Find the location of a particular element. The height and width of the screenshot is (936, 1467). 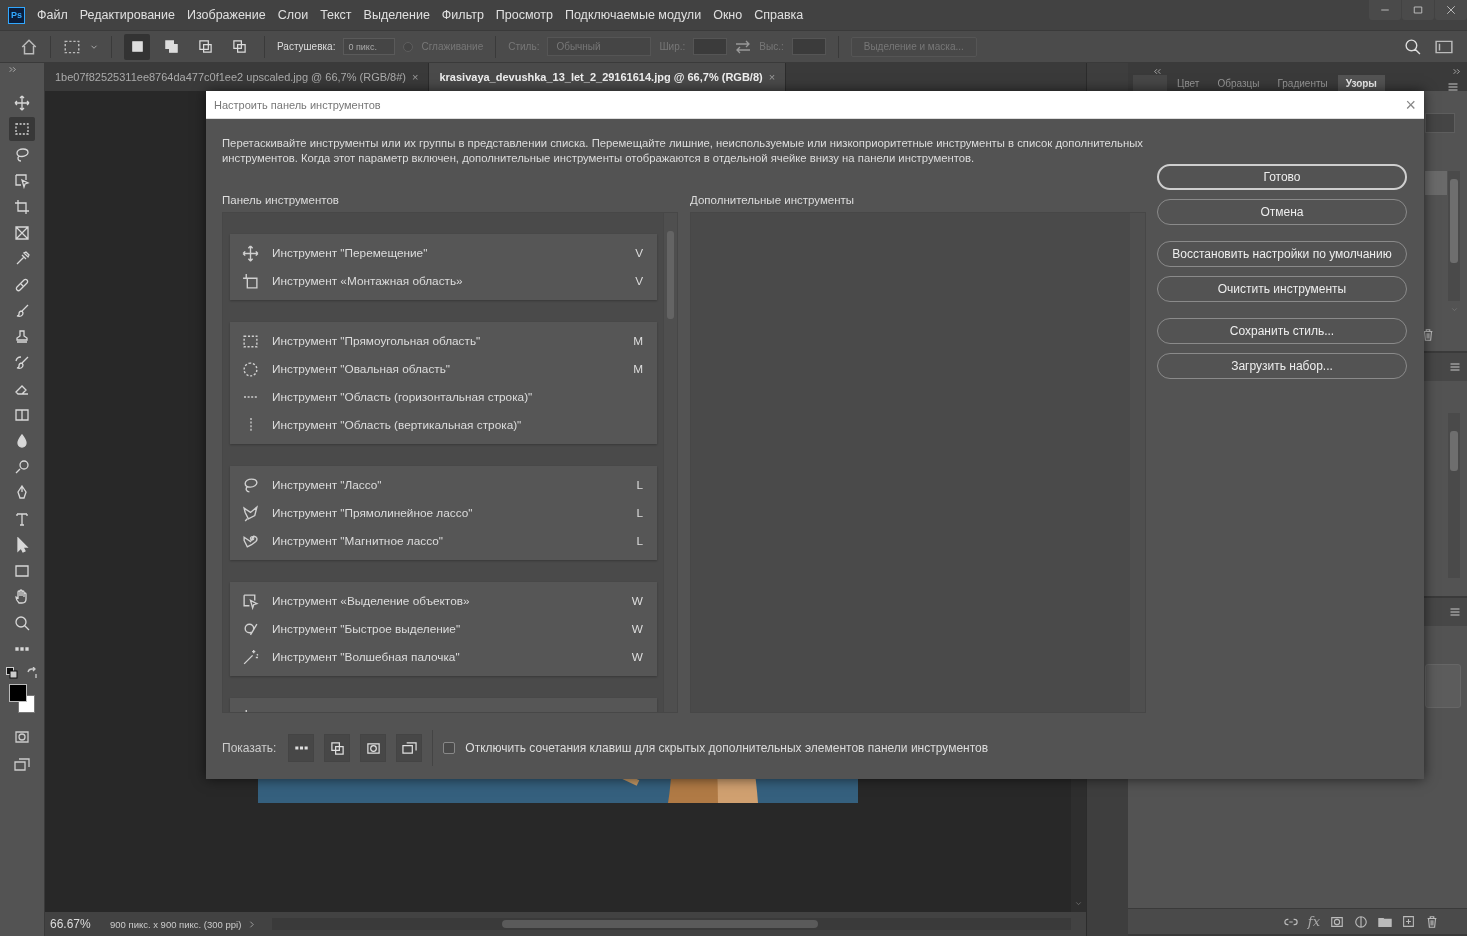

menu-item: Выделение is located at coordinates (396, 15).